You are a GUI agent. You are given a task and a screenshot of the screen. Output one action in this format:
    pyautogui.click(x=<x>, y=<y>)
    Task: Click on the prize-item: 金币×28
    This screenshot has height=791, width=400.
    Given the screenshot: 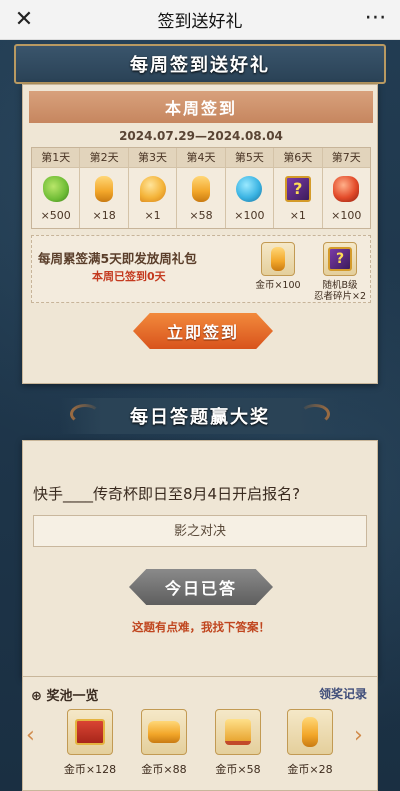 What is the action you would take?
    pyautogui.click(x=310, y=743)
    